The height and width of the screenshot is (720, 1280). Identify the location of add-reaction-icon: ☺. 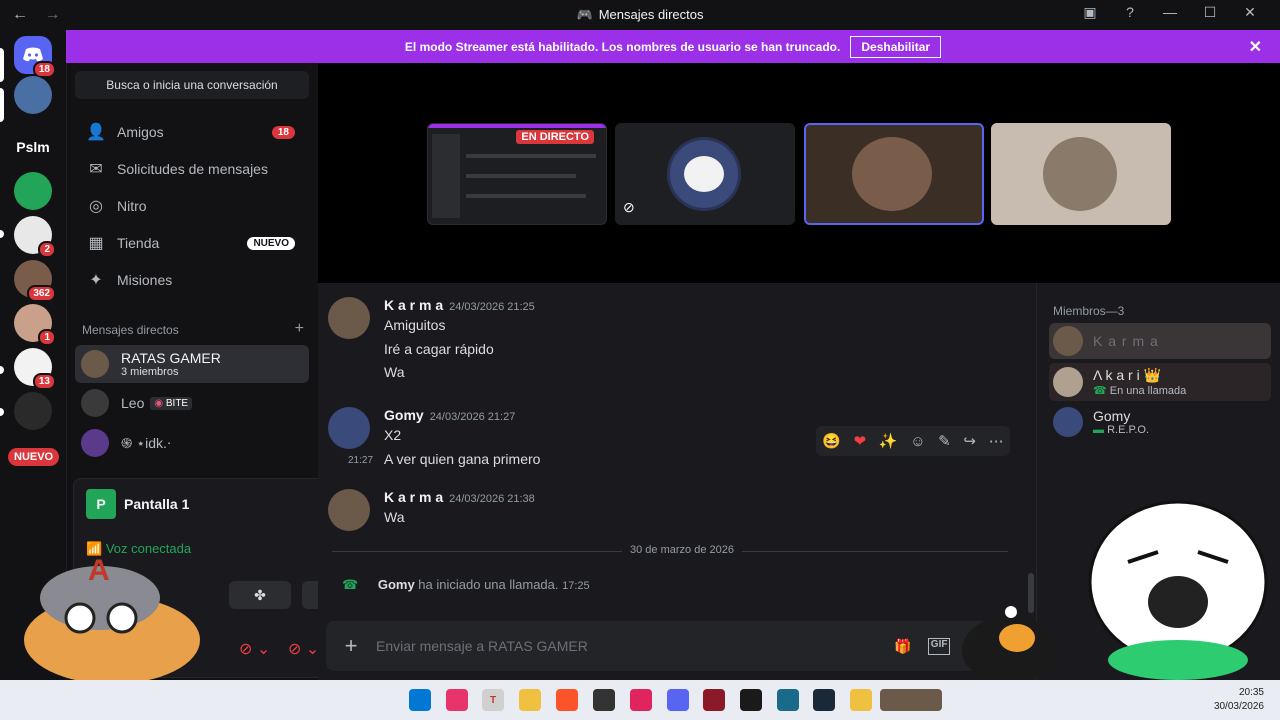
(917, 441).